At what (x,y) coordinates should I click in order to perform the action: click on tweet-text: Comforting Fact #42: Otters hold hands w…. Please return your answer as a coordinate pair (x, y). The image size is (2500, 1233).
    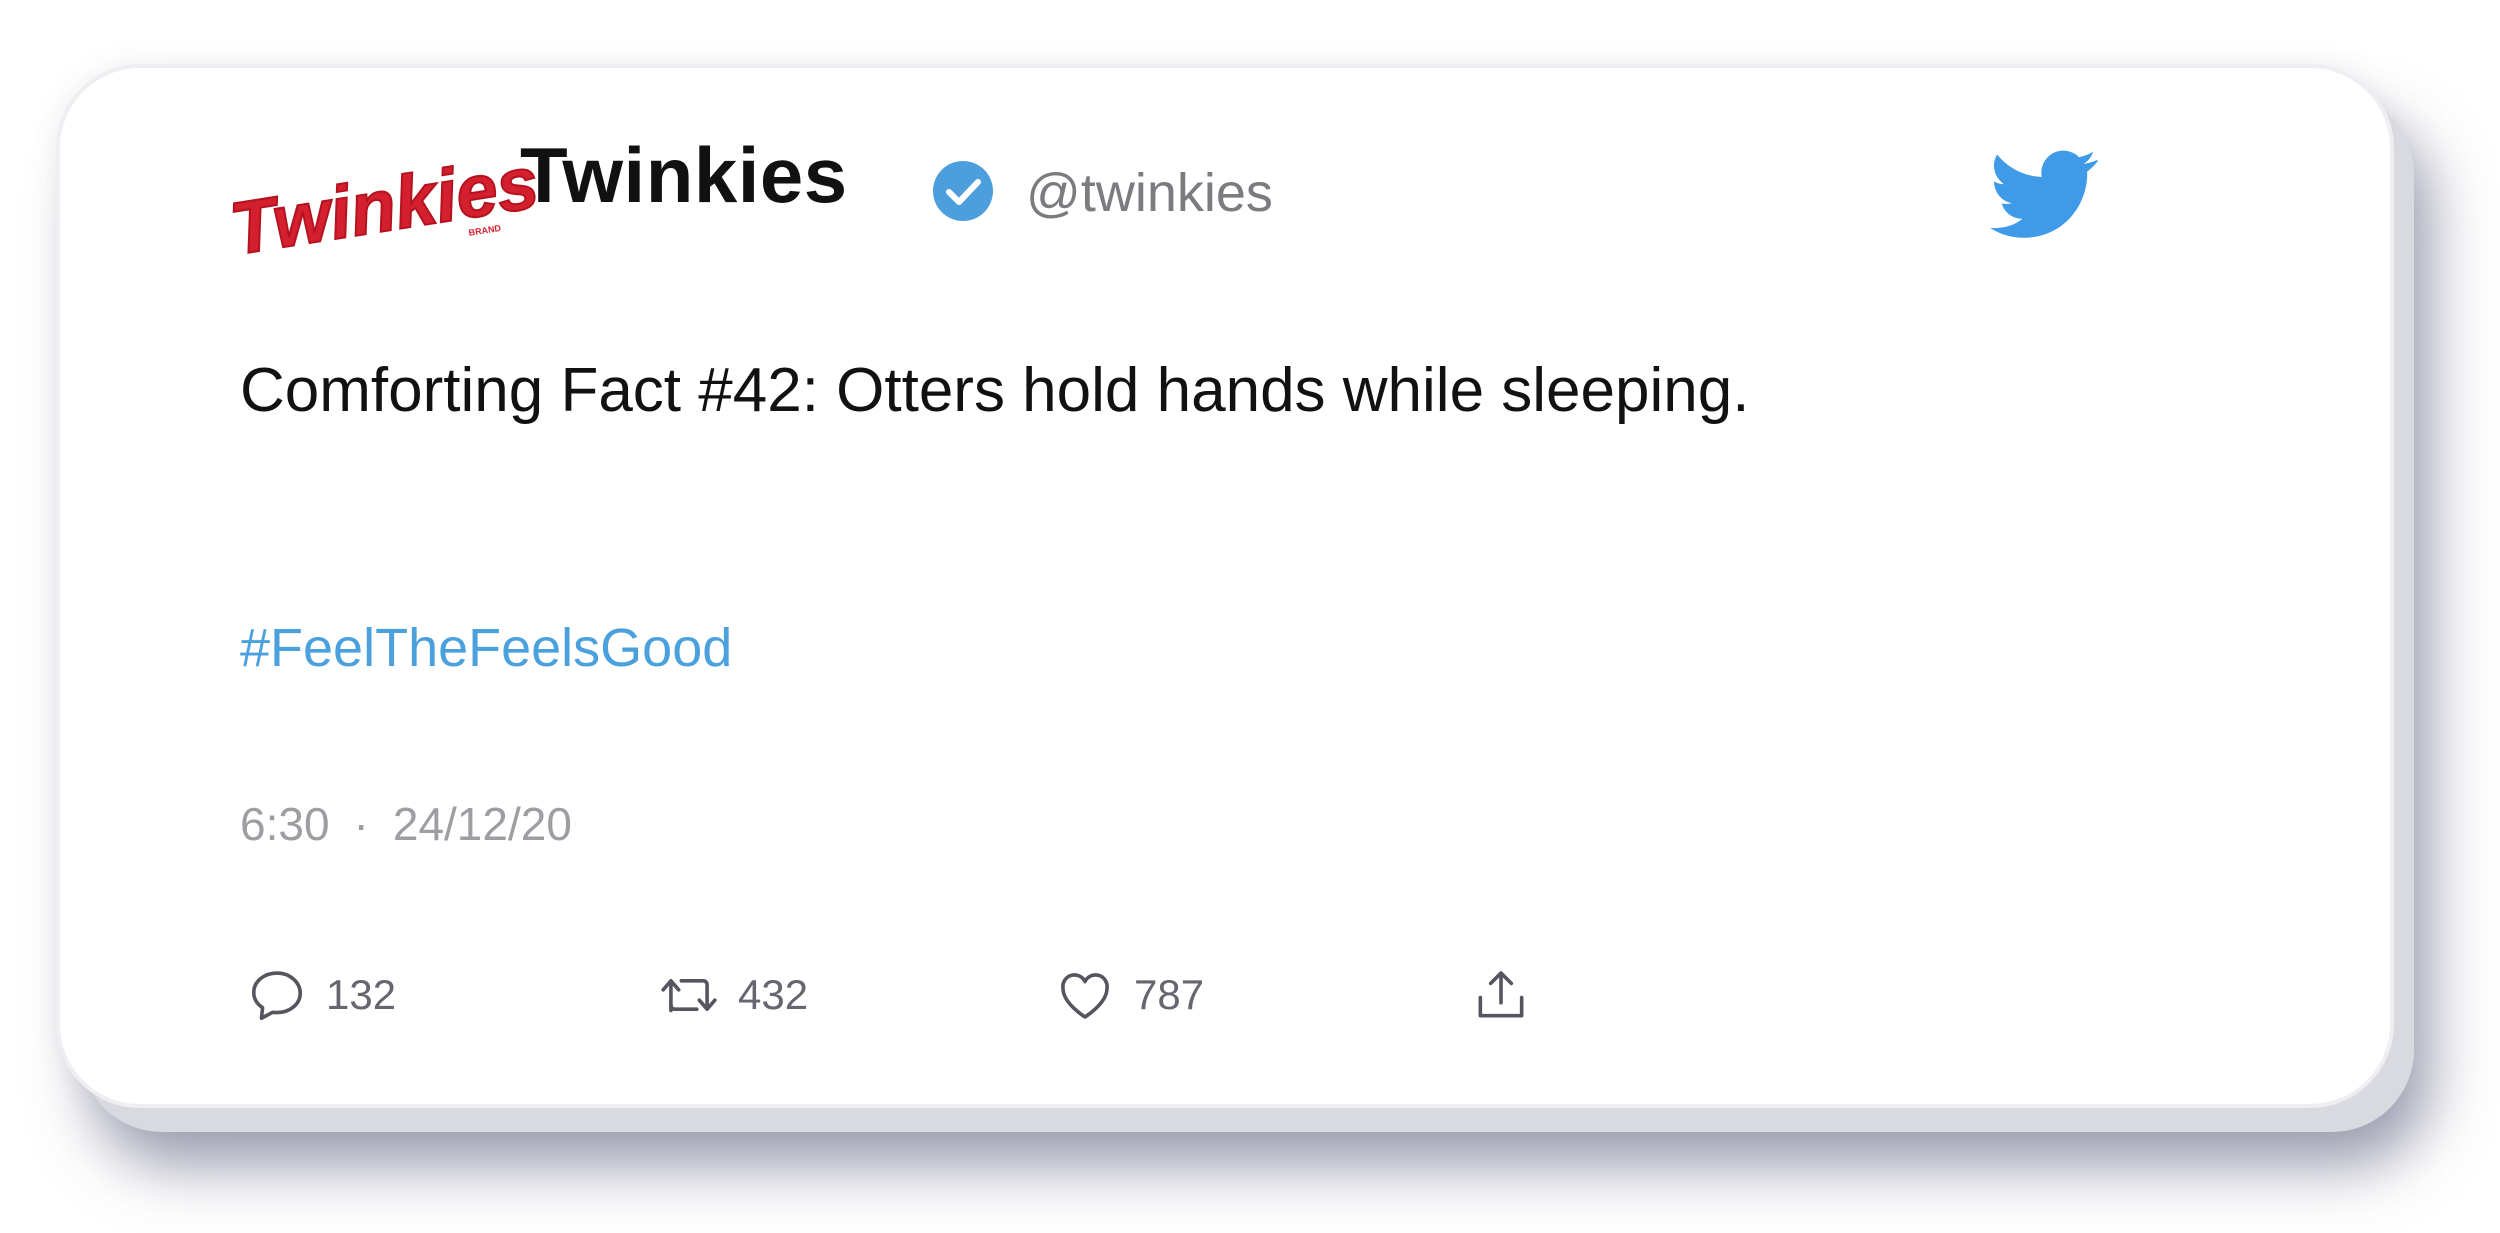
    Looking at the image, I should click on (995, 390).